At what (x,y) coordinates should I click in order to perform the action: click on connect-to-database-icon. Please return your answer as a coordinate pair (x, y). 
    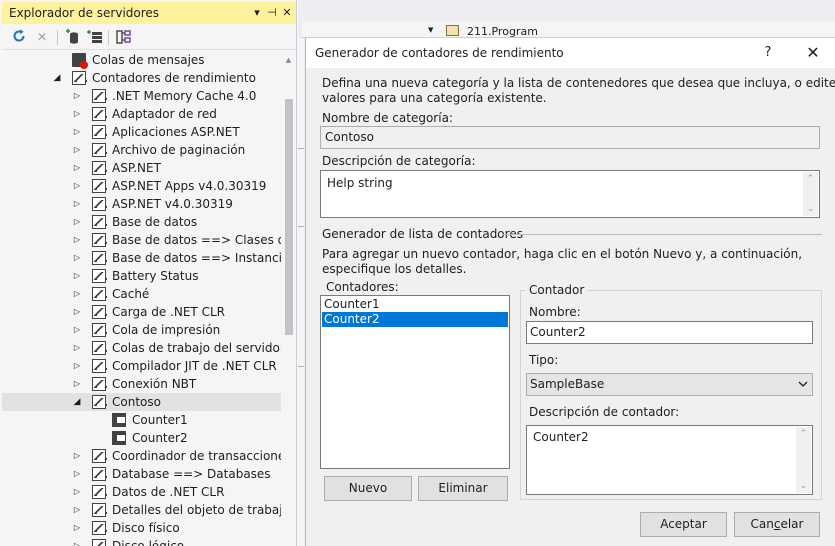
    Looking at the image, I should click on (73, 37).